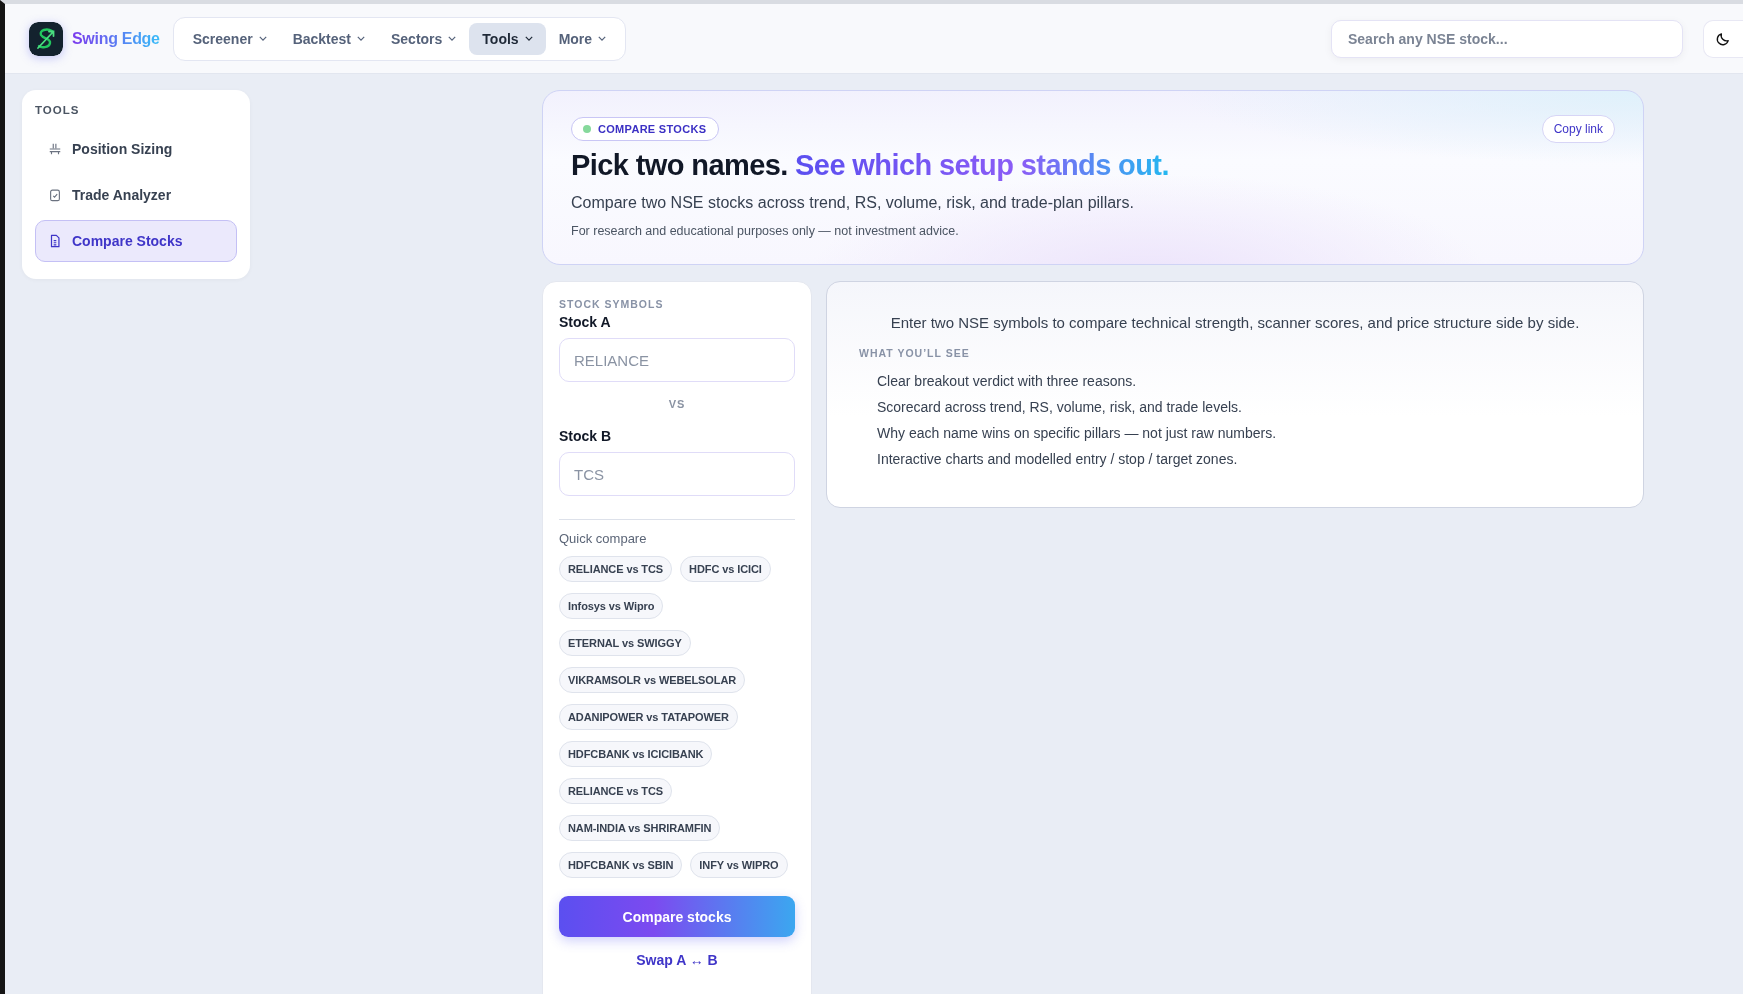 The width and height of the screenshot is (1743, 994). What do you see at coordinates (1060, 407) in the screenshot?
I see `feature-item: Scorecard across trend, RS, volume, risk, and trade levels.` at bounding box center [1060, 407].